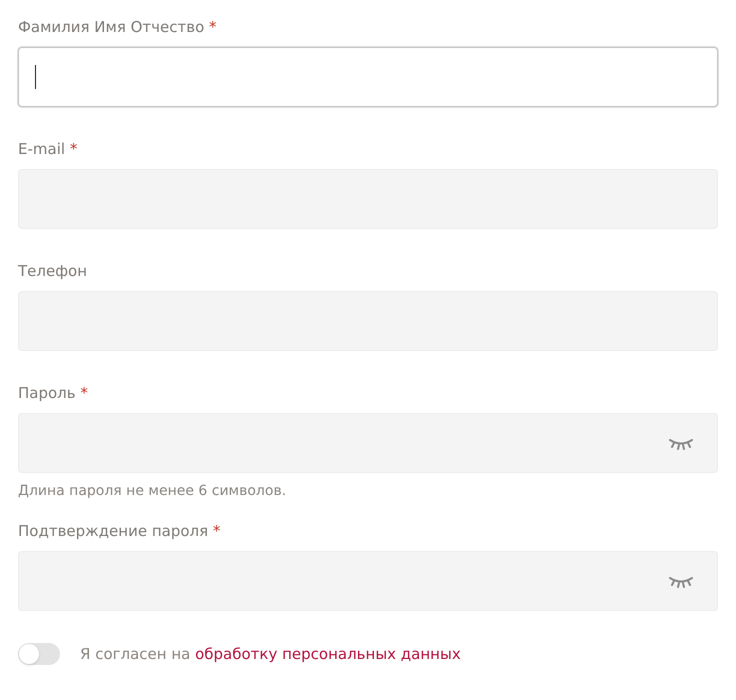 The image size is (736, 700). Describe the element at coordinates (153, 491) in the screenshot. I see `hint-text: Длина пароля не менее 6 символов.` at that location.